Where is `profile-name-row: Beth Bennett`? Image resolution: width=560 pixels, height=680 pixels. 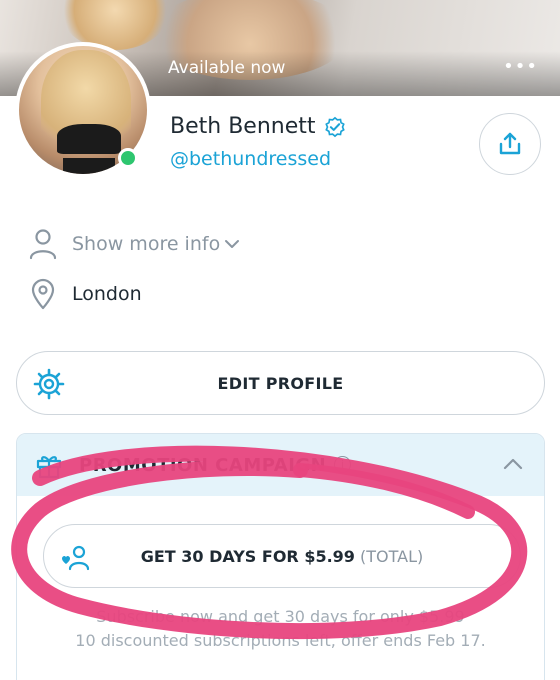 profile-name-row: Beth Bennett is located at coordinates (258, 126).